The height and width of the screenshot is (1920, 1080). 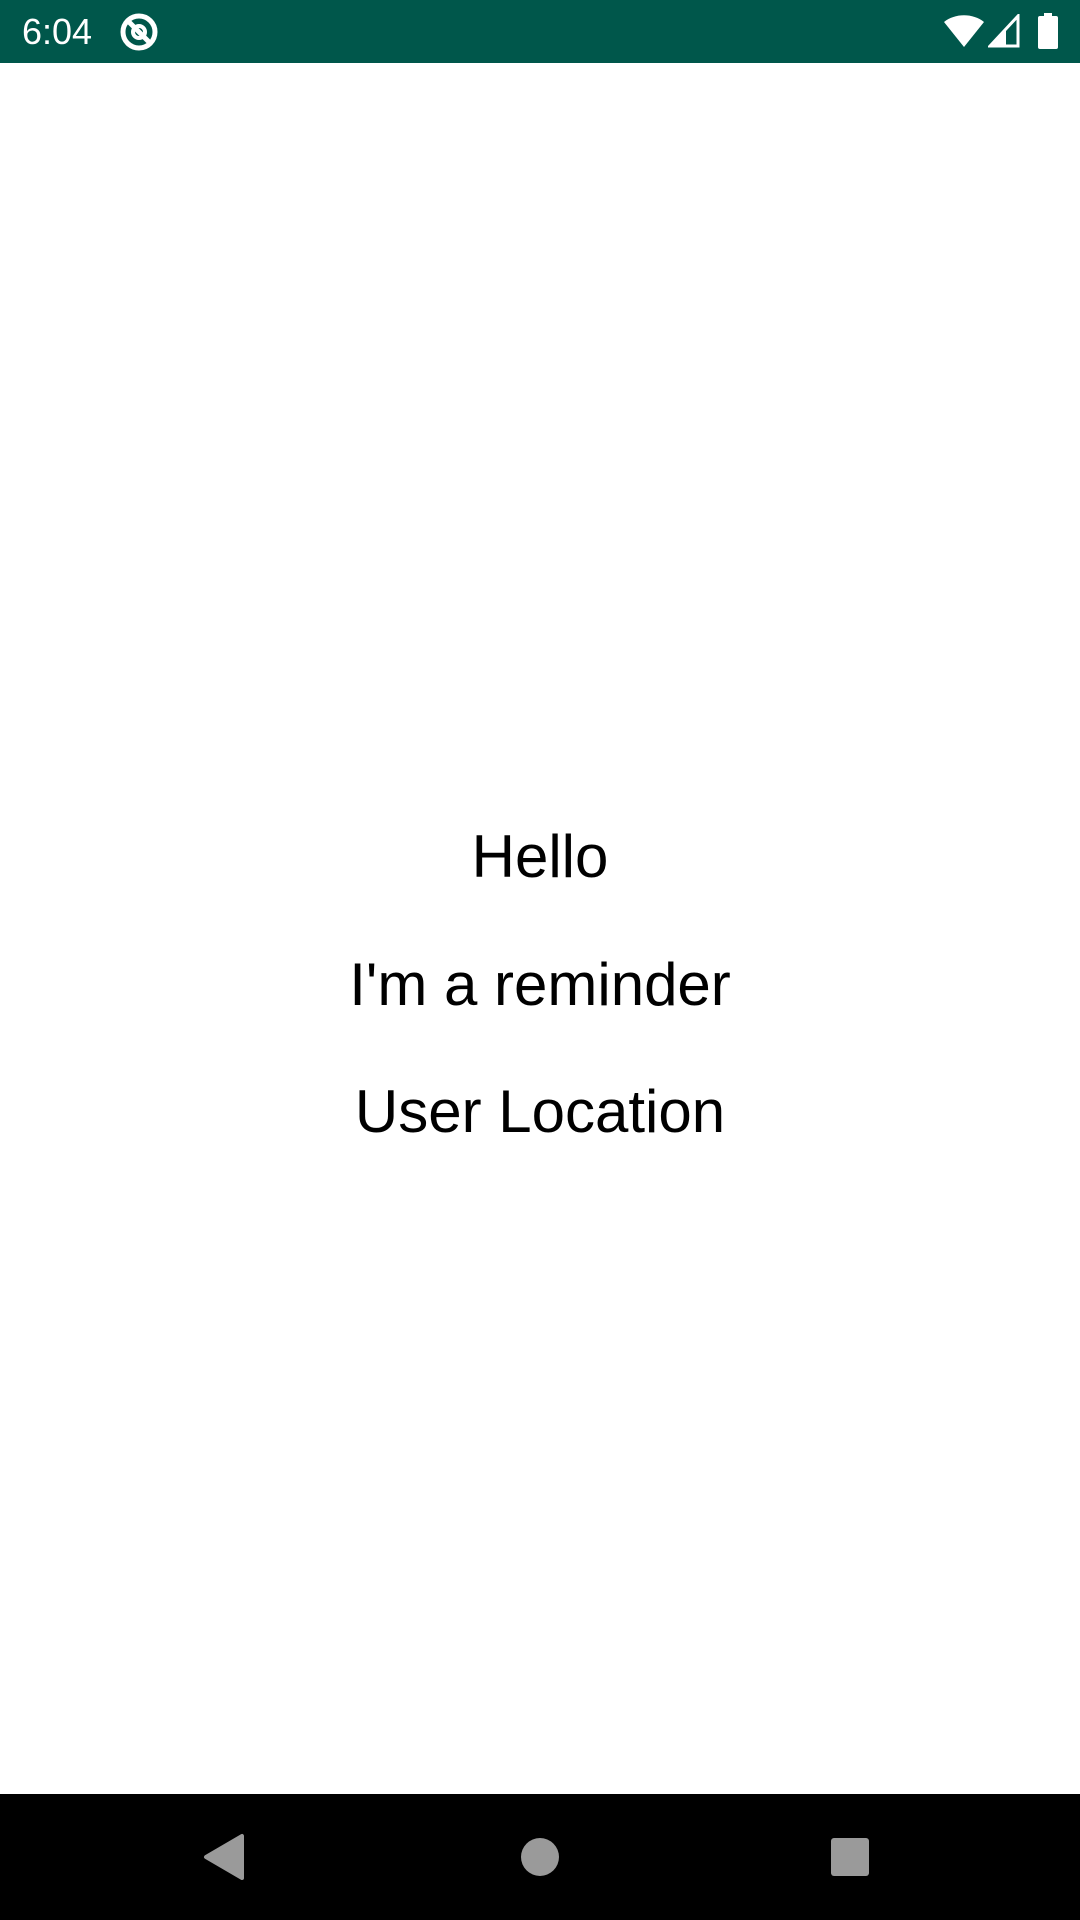 What do you see at coordinates (850, 1857) in the screenshot?
I see `recents-icon` at bounding box center [850, 1857].